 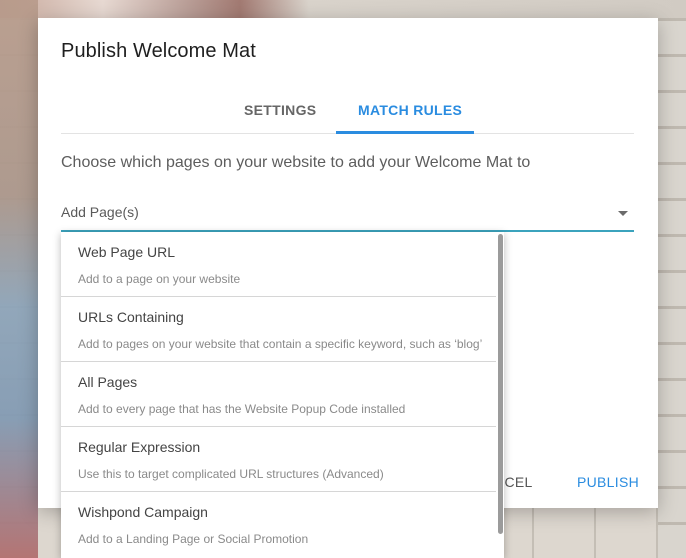 I want to click on menu-item-title: URLs Containing, so click(x=131, y=317).